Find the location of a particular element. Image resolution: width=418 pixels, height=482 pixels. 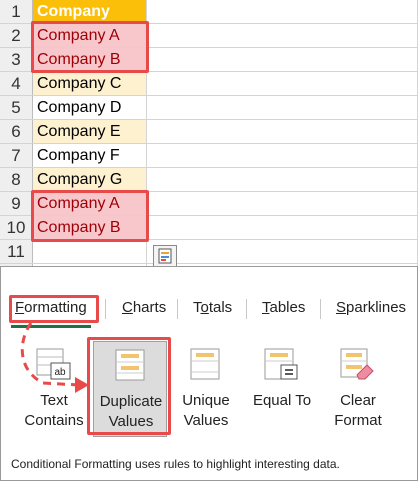

sheet-row: 11 is located at coordinates (209, 252).